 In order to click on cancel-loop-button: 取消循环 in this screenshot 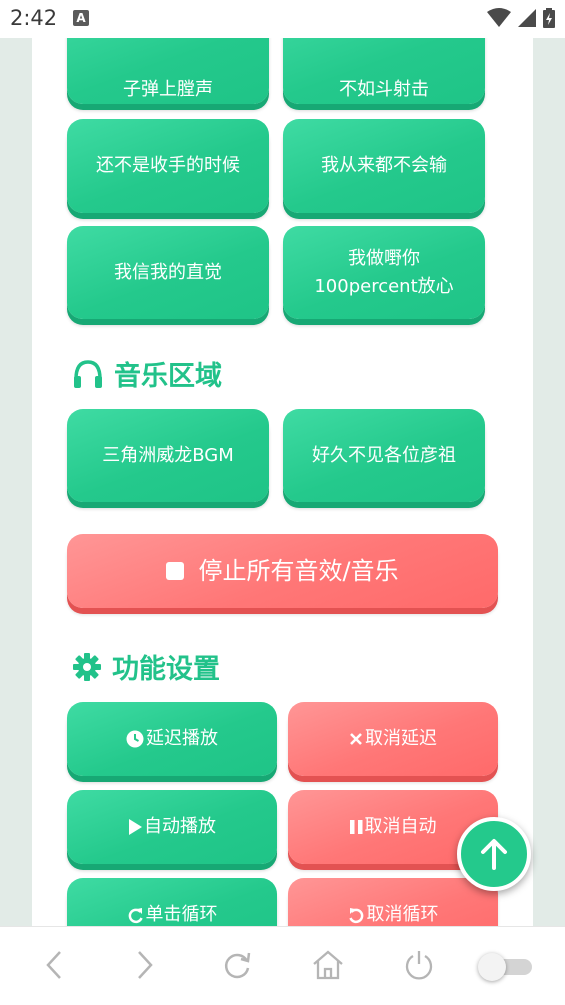, I will do `click(393, 902)`.